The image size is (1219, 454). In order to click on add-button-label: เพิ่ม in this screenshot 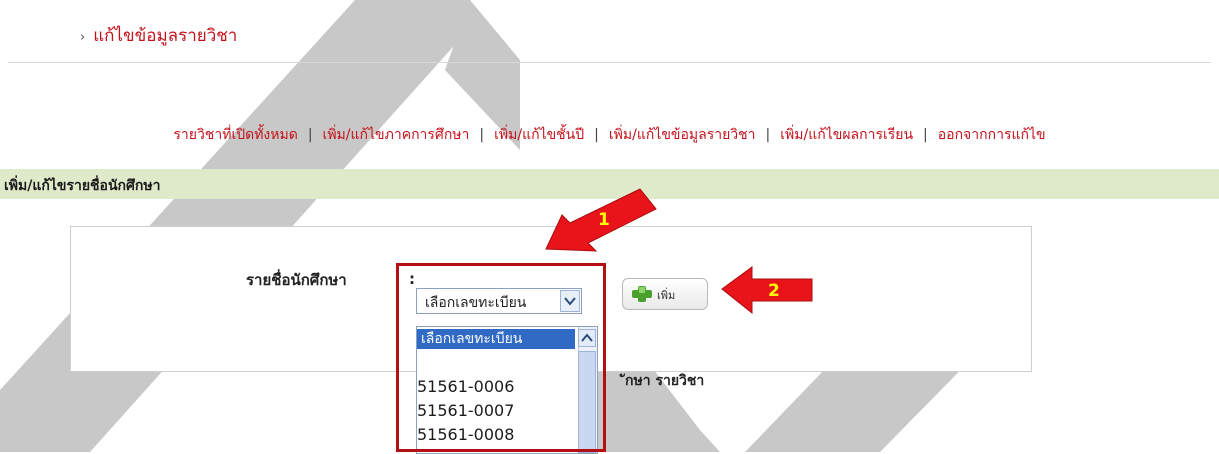, I will do `click(666, 295)`.